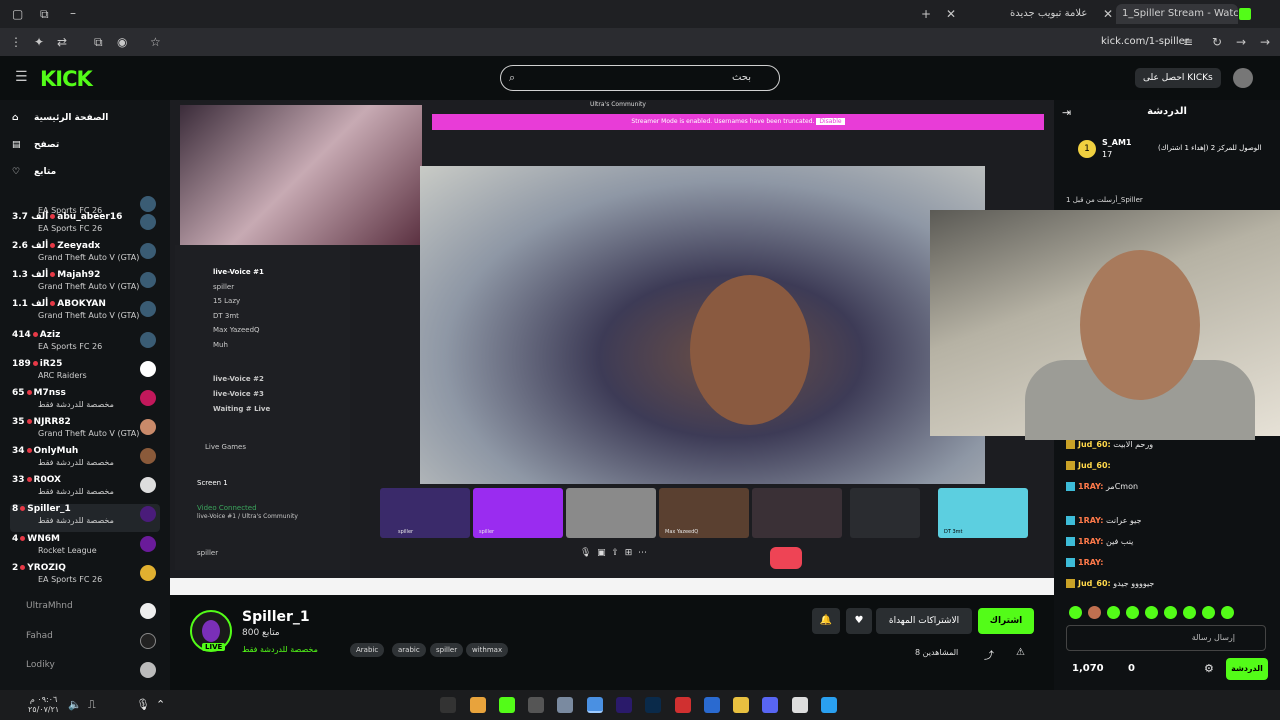  I want to click on sidebar-channel-offline: UltraMhnd, so click(85, 615).